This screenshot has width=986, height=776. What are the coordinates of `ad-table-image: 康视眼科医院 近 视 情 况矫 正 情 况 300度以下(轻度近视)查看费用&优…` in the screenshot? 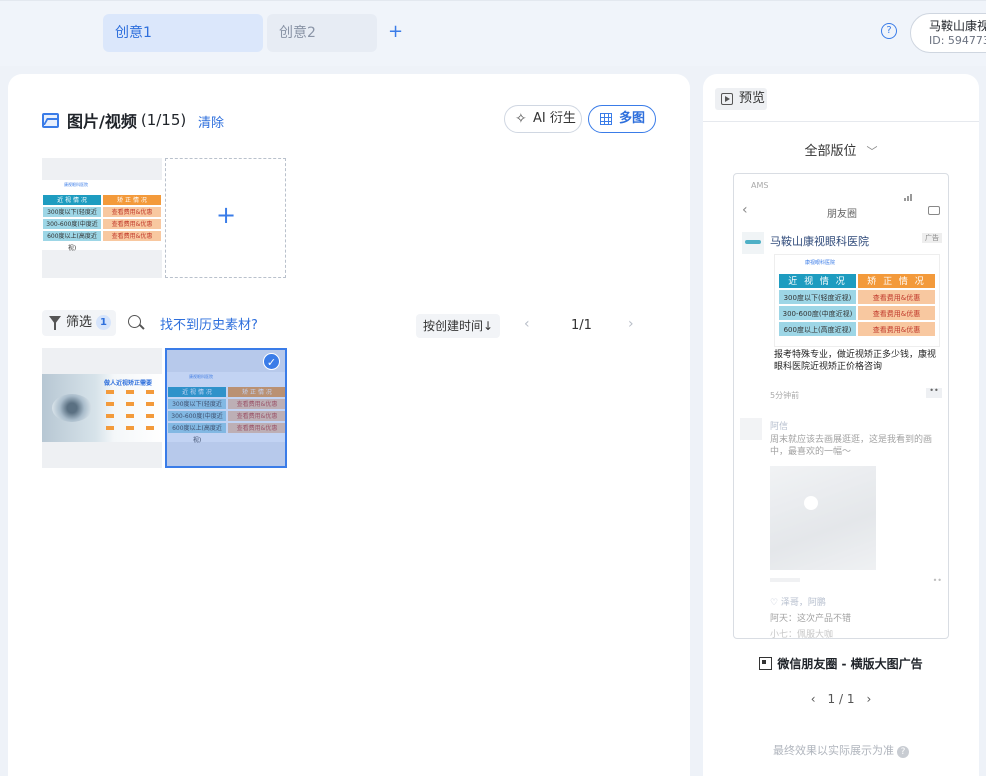 It's located at (102, 216).